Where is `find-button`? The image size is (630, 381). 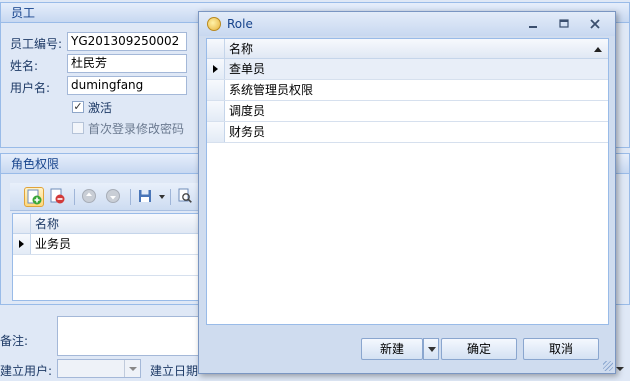
find-button is located at coordinates (186, 197).